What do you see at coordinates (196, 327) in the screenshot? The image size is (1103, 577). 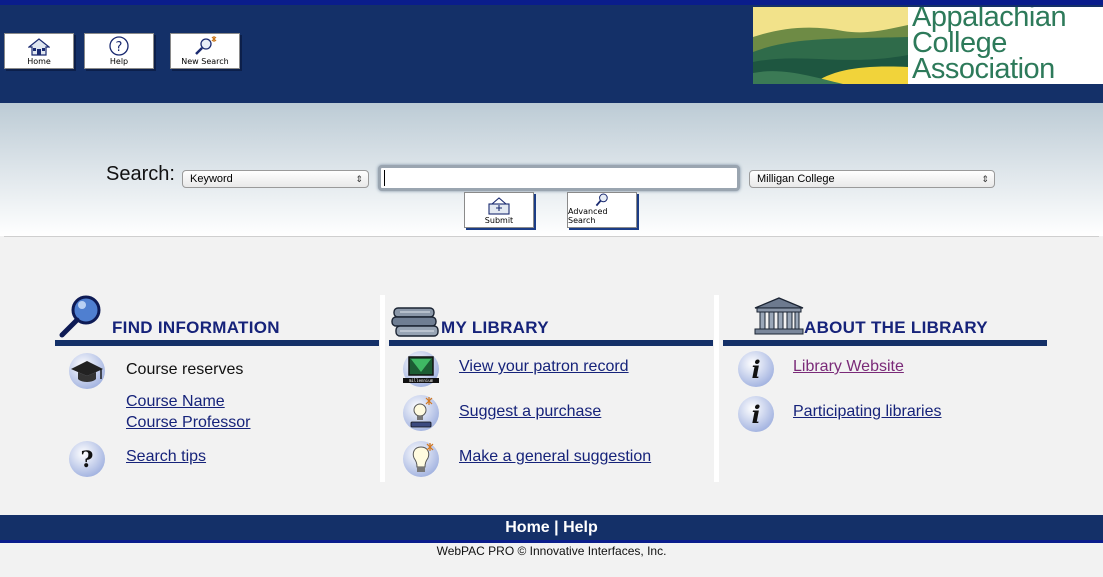 I see `find-information-heading: FIND INFORMATION` at bounding box center [196, 327].